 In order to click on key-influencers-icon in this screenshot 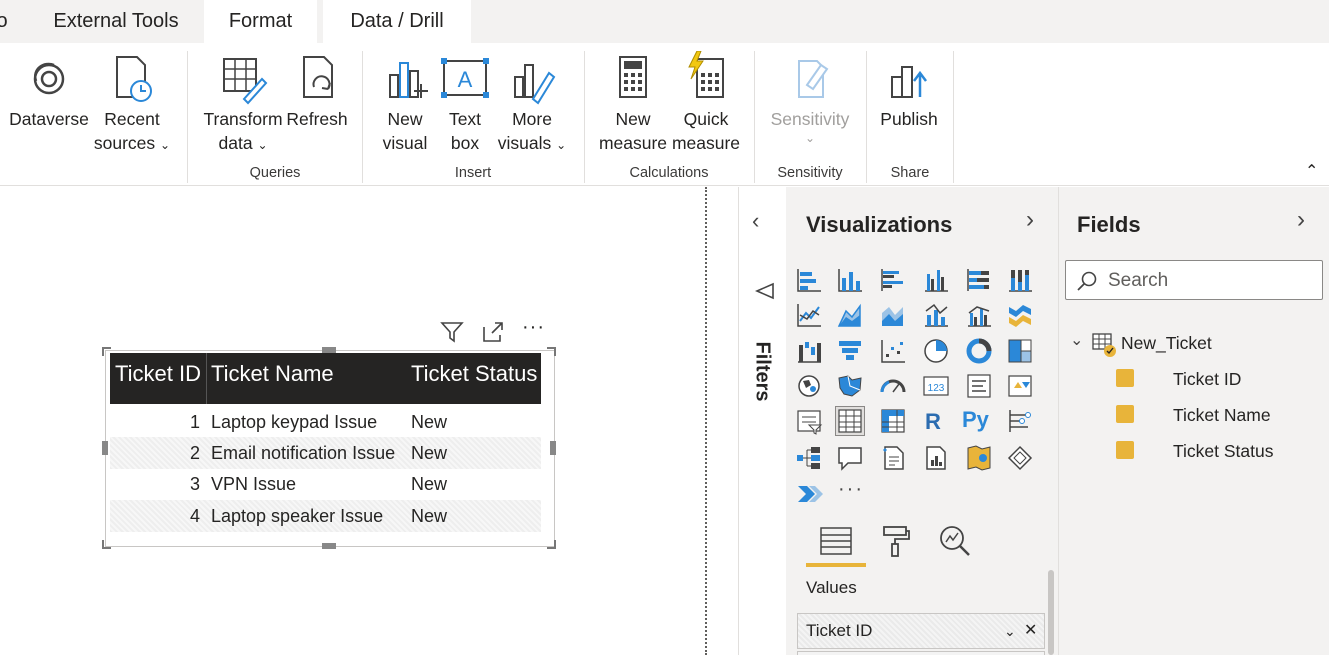, I will do `click(1020, 421)`.